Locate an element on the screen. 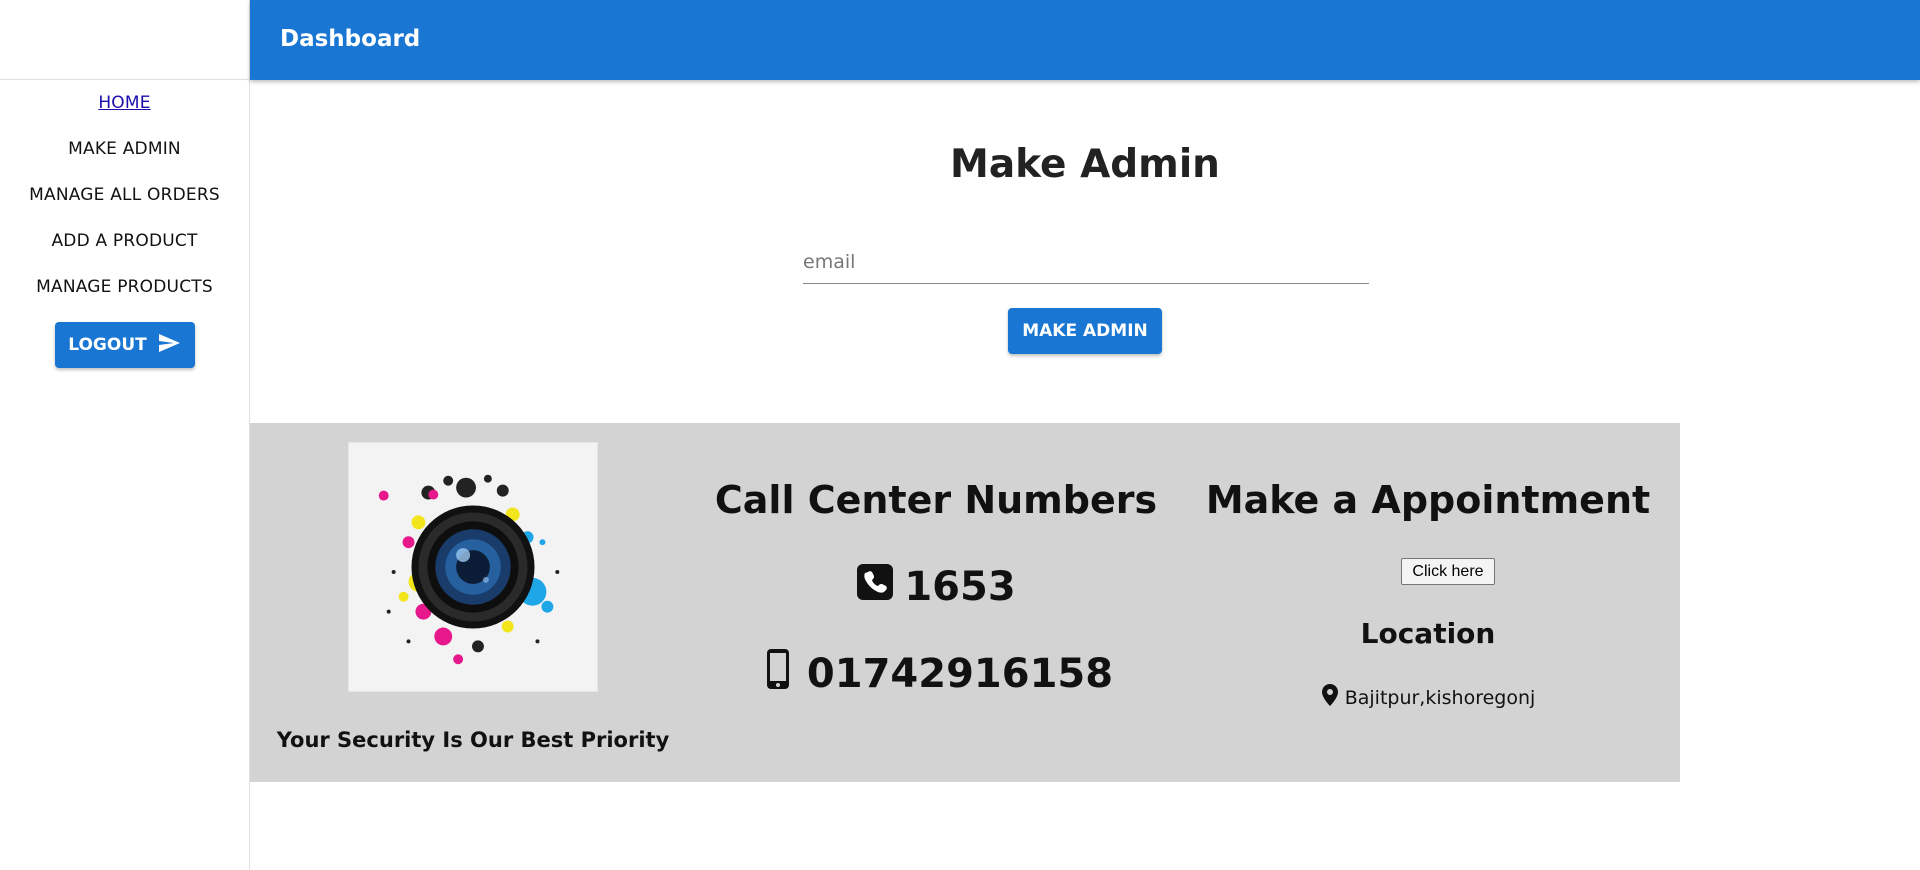 The image size is (1920, 870). map-marker-icon is located at coordinates (1330, 697).